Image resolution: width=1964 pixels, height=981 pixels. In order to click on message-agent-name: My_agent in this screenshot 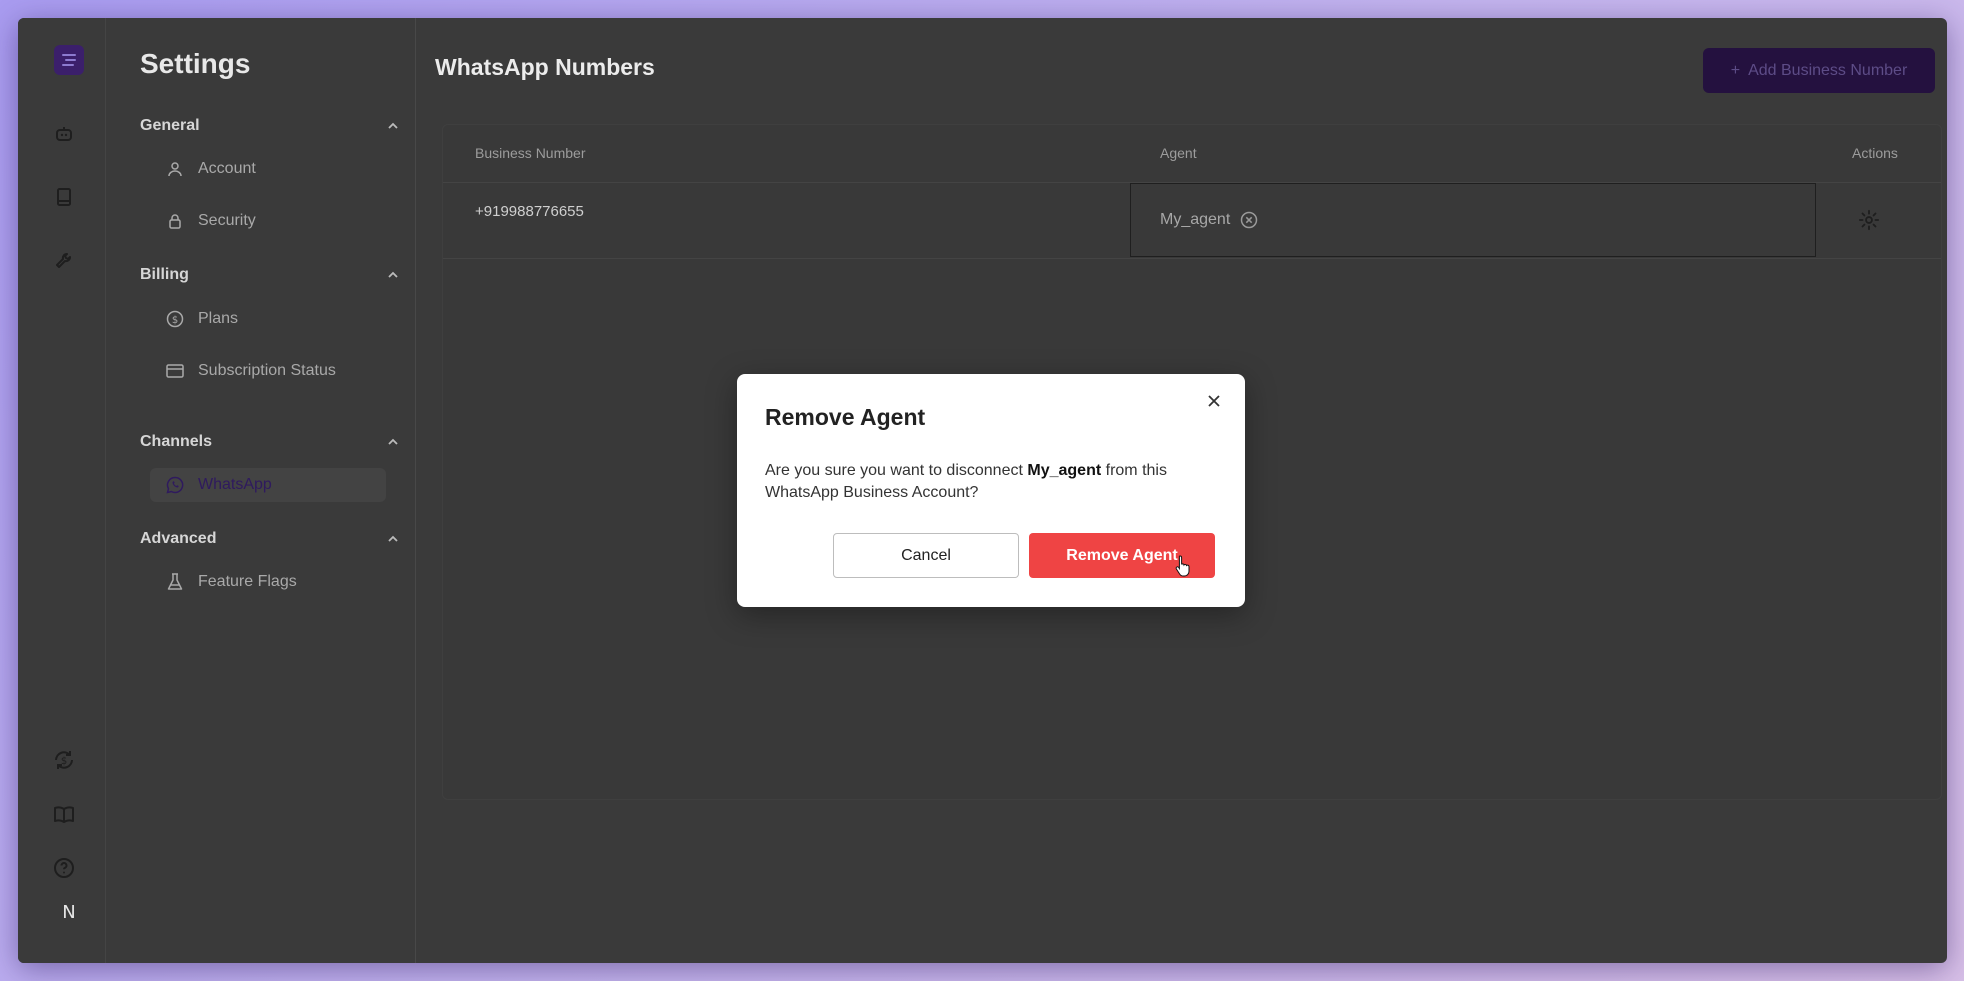, I will do `click(1064, 470)`.